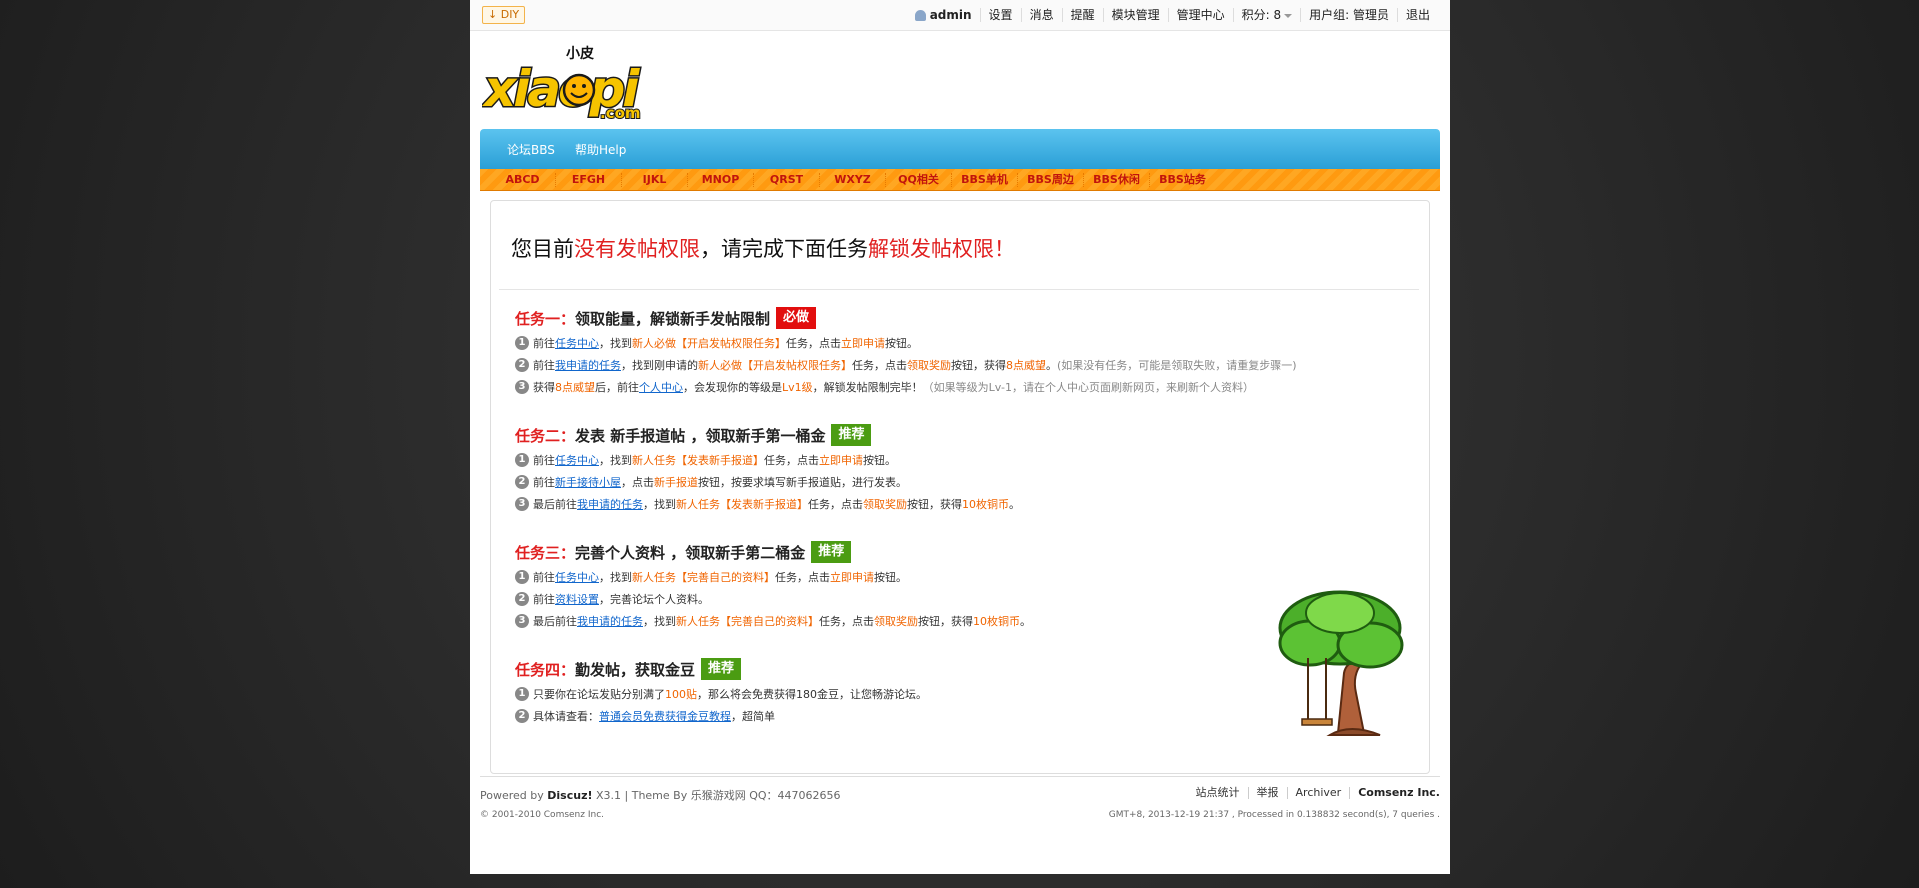 The height and width of the screenshot is (888, 1919). I want to click on logo-face-icon, so click(579, 90).